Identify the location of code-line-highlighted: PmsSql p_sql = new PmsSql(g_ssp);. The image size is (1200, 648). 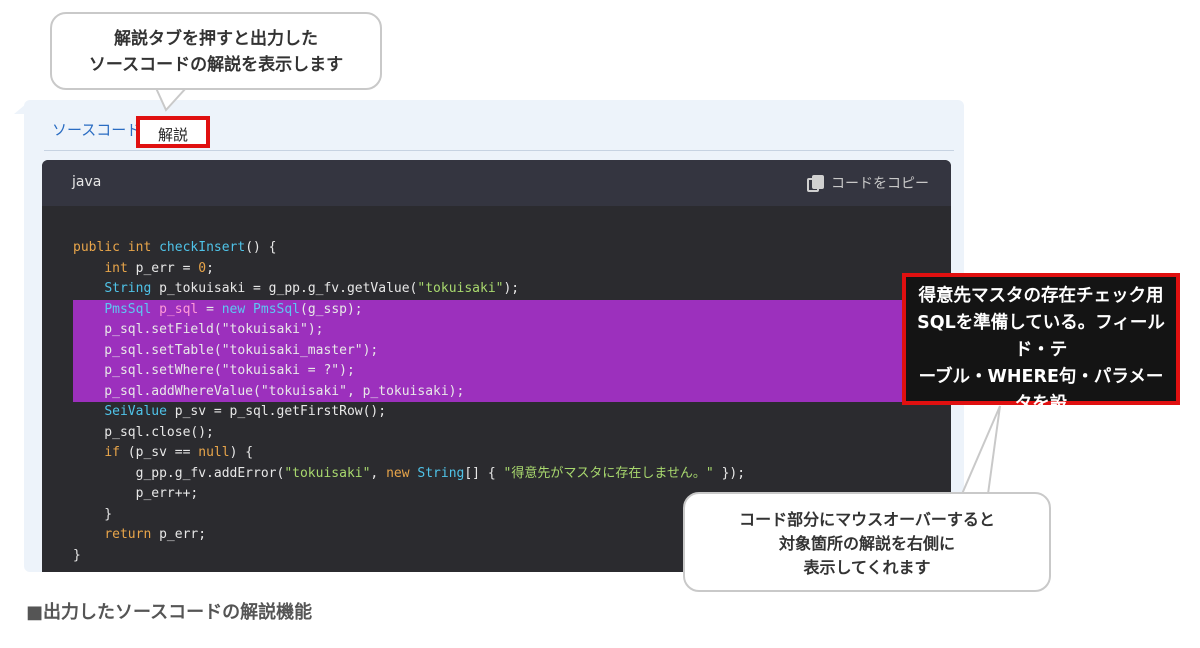
(488, 309).